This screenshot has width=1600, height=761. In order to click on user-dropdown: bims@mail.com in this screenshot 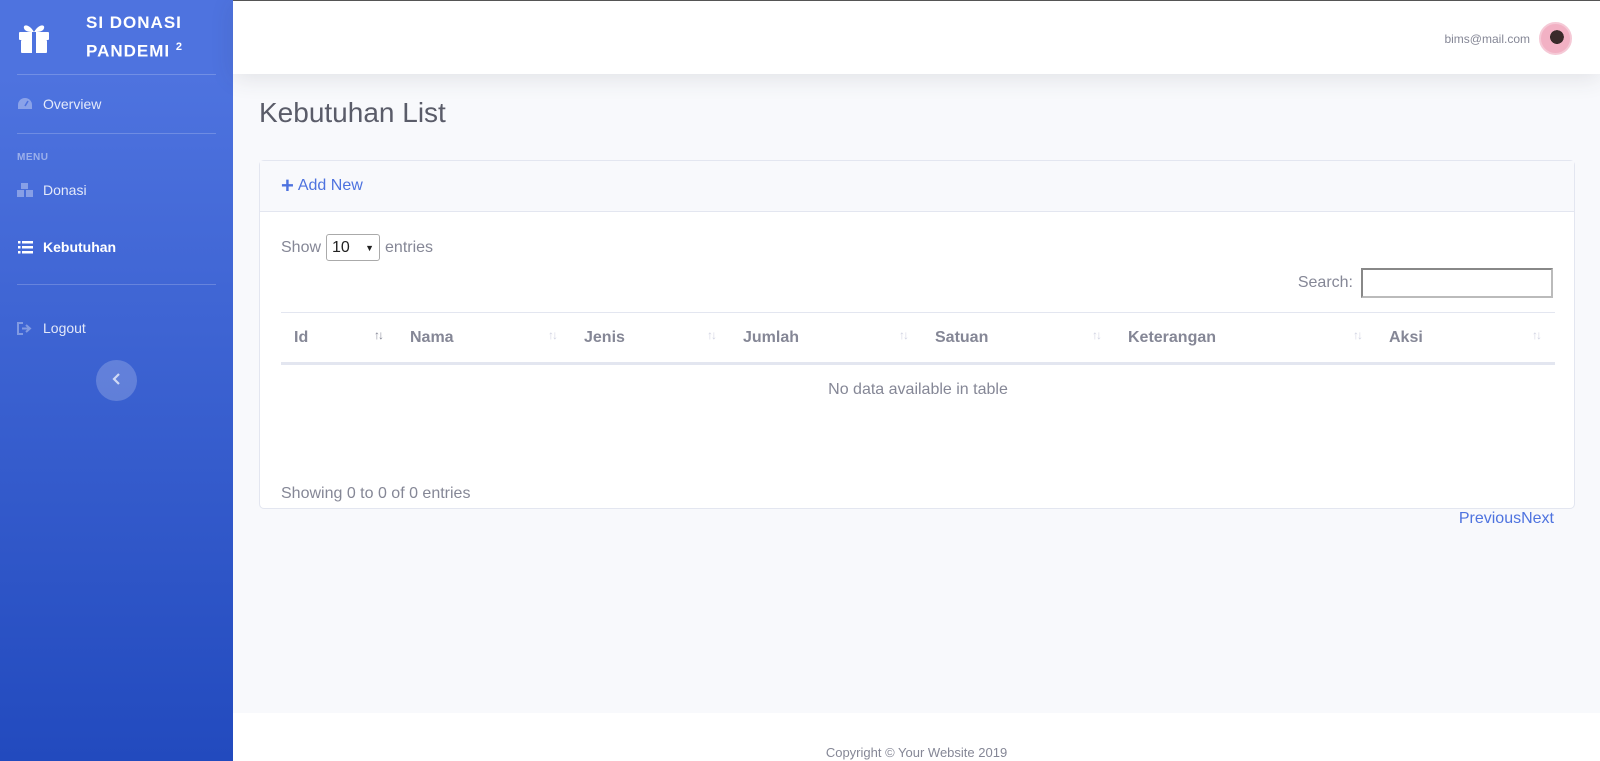, I will do `click(1508, 38)`.